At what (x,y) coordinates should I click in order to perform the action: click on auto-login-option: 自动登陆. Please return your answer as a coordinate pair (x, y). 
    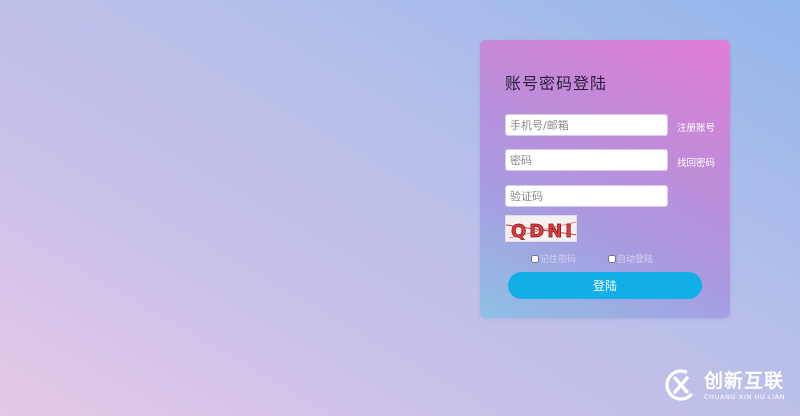
    Looking at the image, I should click on (630, 258).